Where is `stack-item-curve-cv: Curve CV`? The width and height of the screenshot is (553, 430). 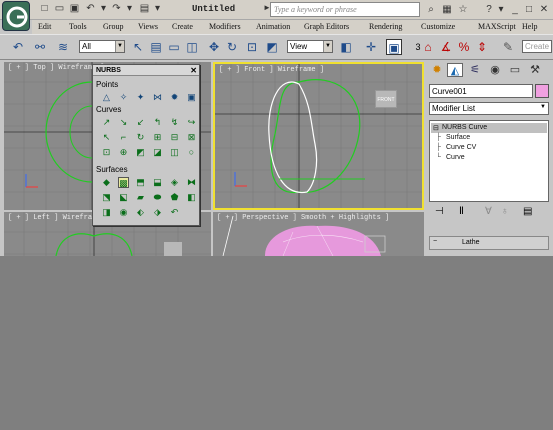
stack-item-curve-cv: Curve CV is located at coordinates (461, 147).